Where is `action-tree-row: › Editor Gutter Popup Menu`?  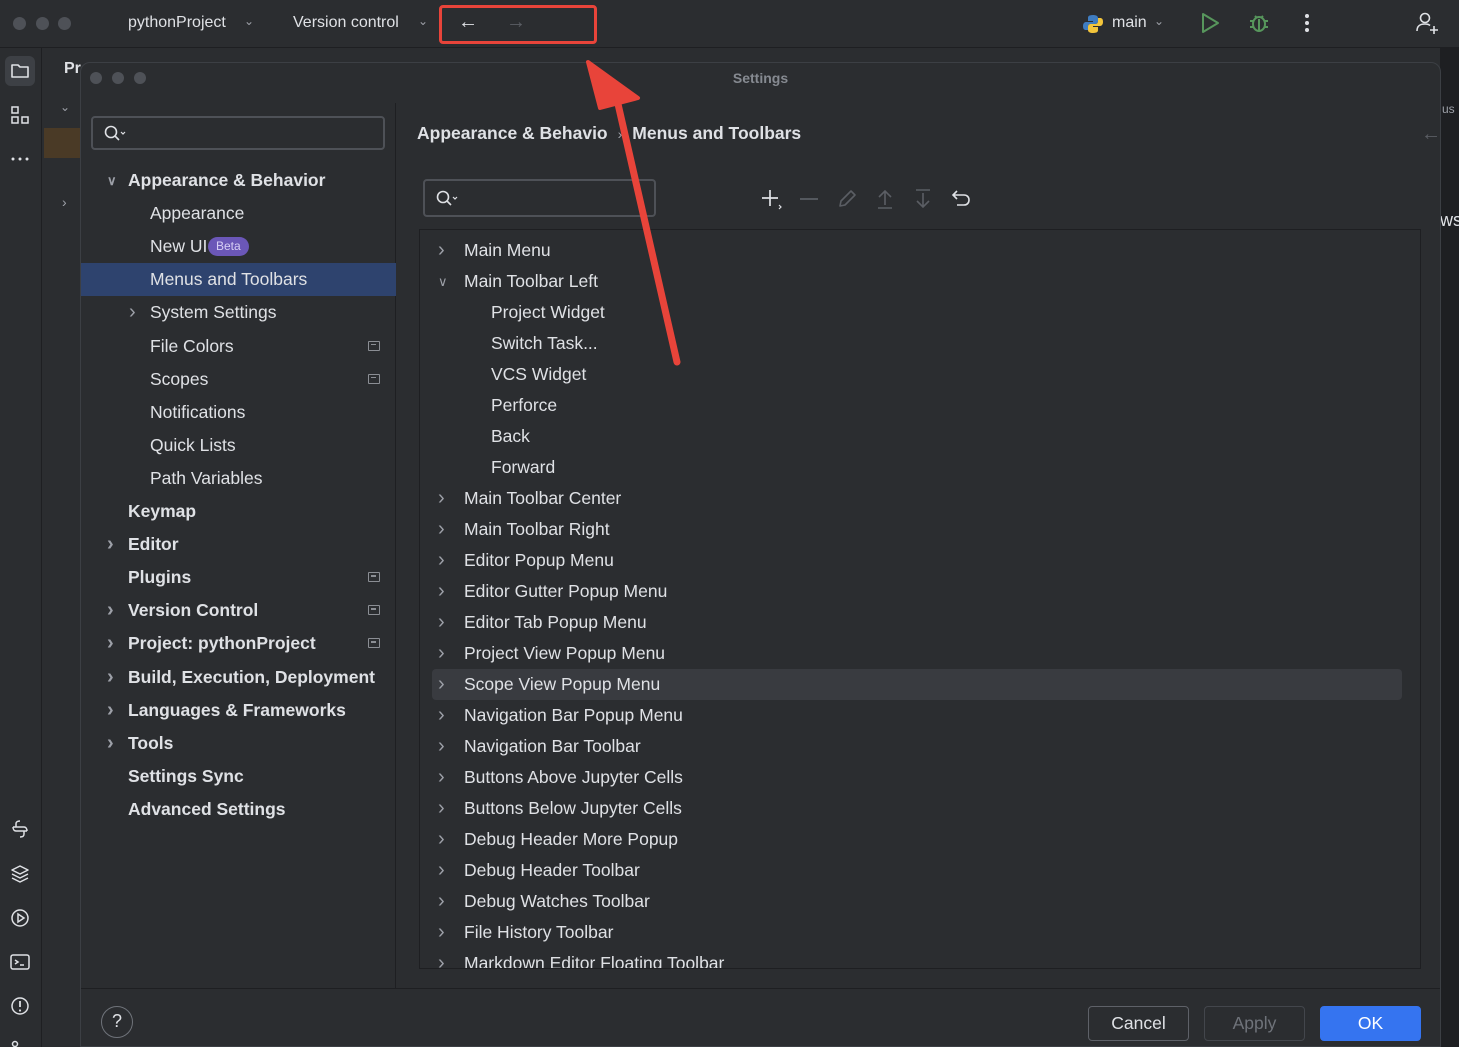
action-tree-row: › Editor Gutter Popup Menu is located at coordinates (920, 591).